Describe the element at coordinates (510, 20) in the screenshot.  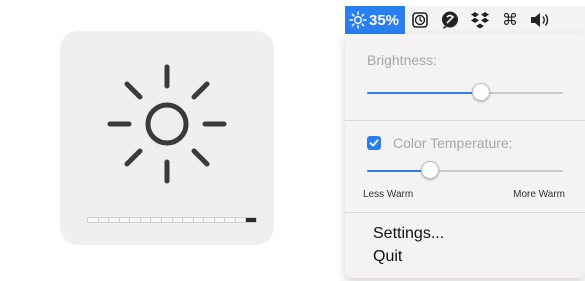
I see `command-icon: ⌘` at that location.